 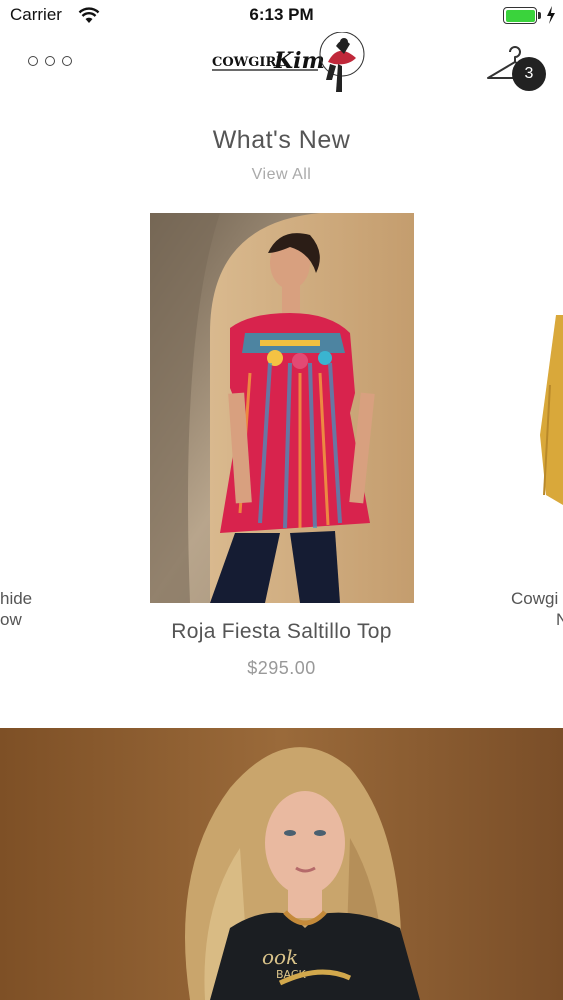 I want to click on more-dots-icon, so click(x=50, y=61).